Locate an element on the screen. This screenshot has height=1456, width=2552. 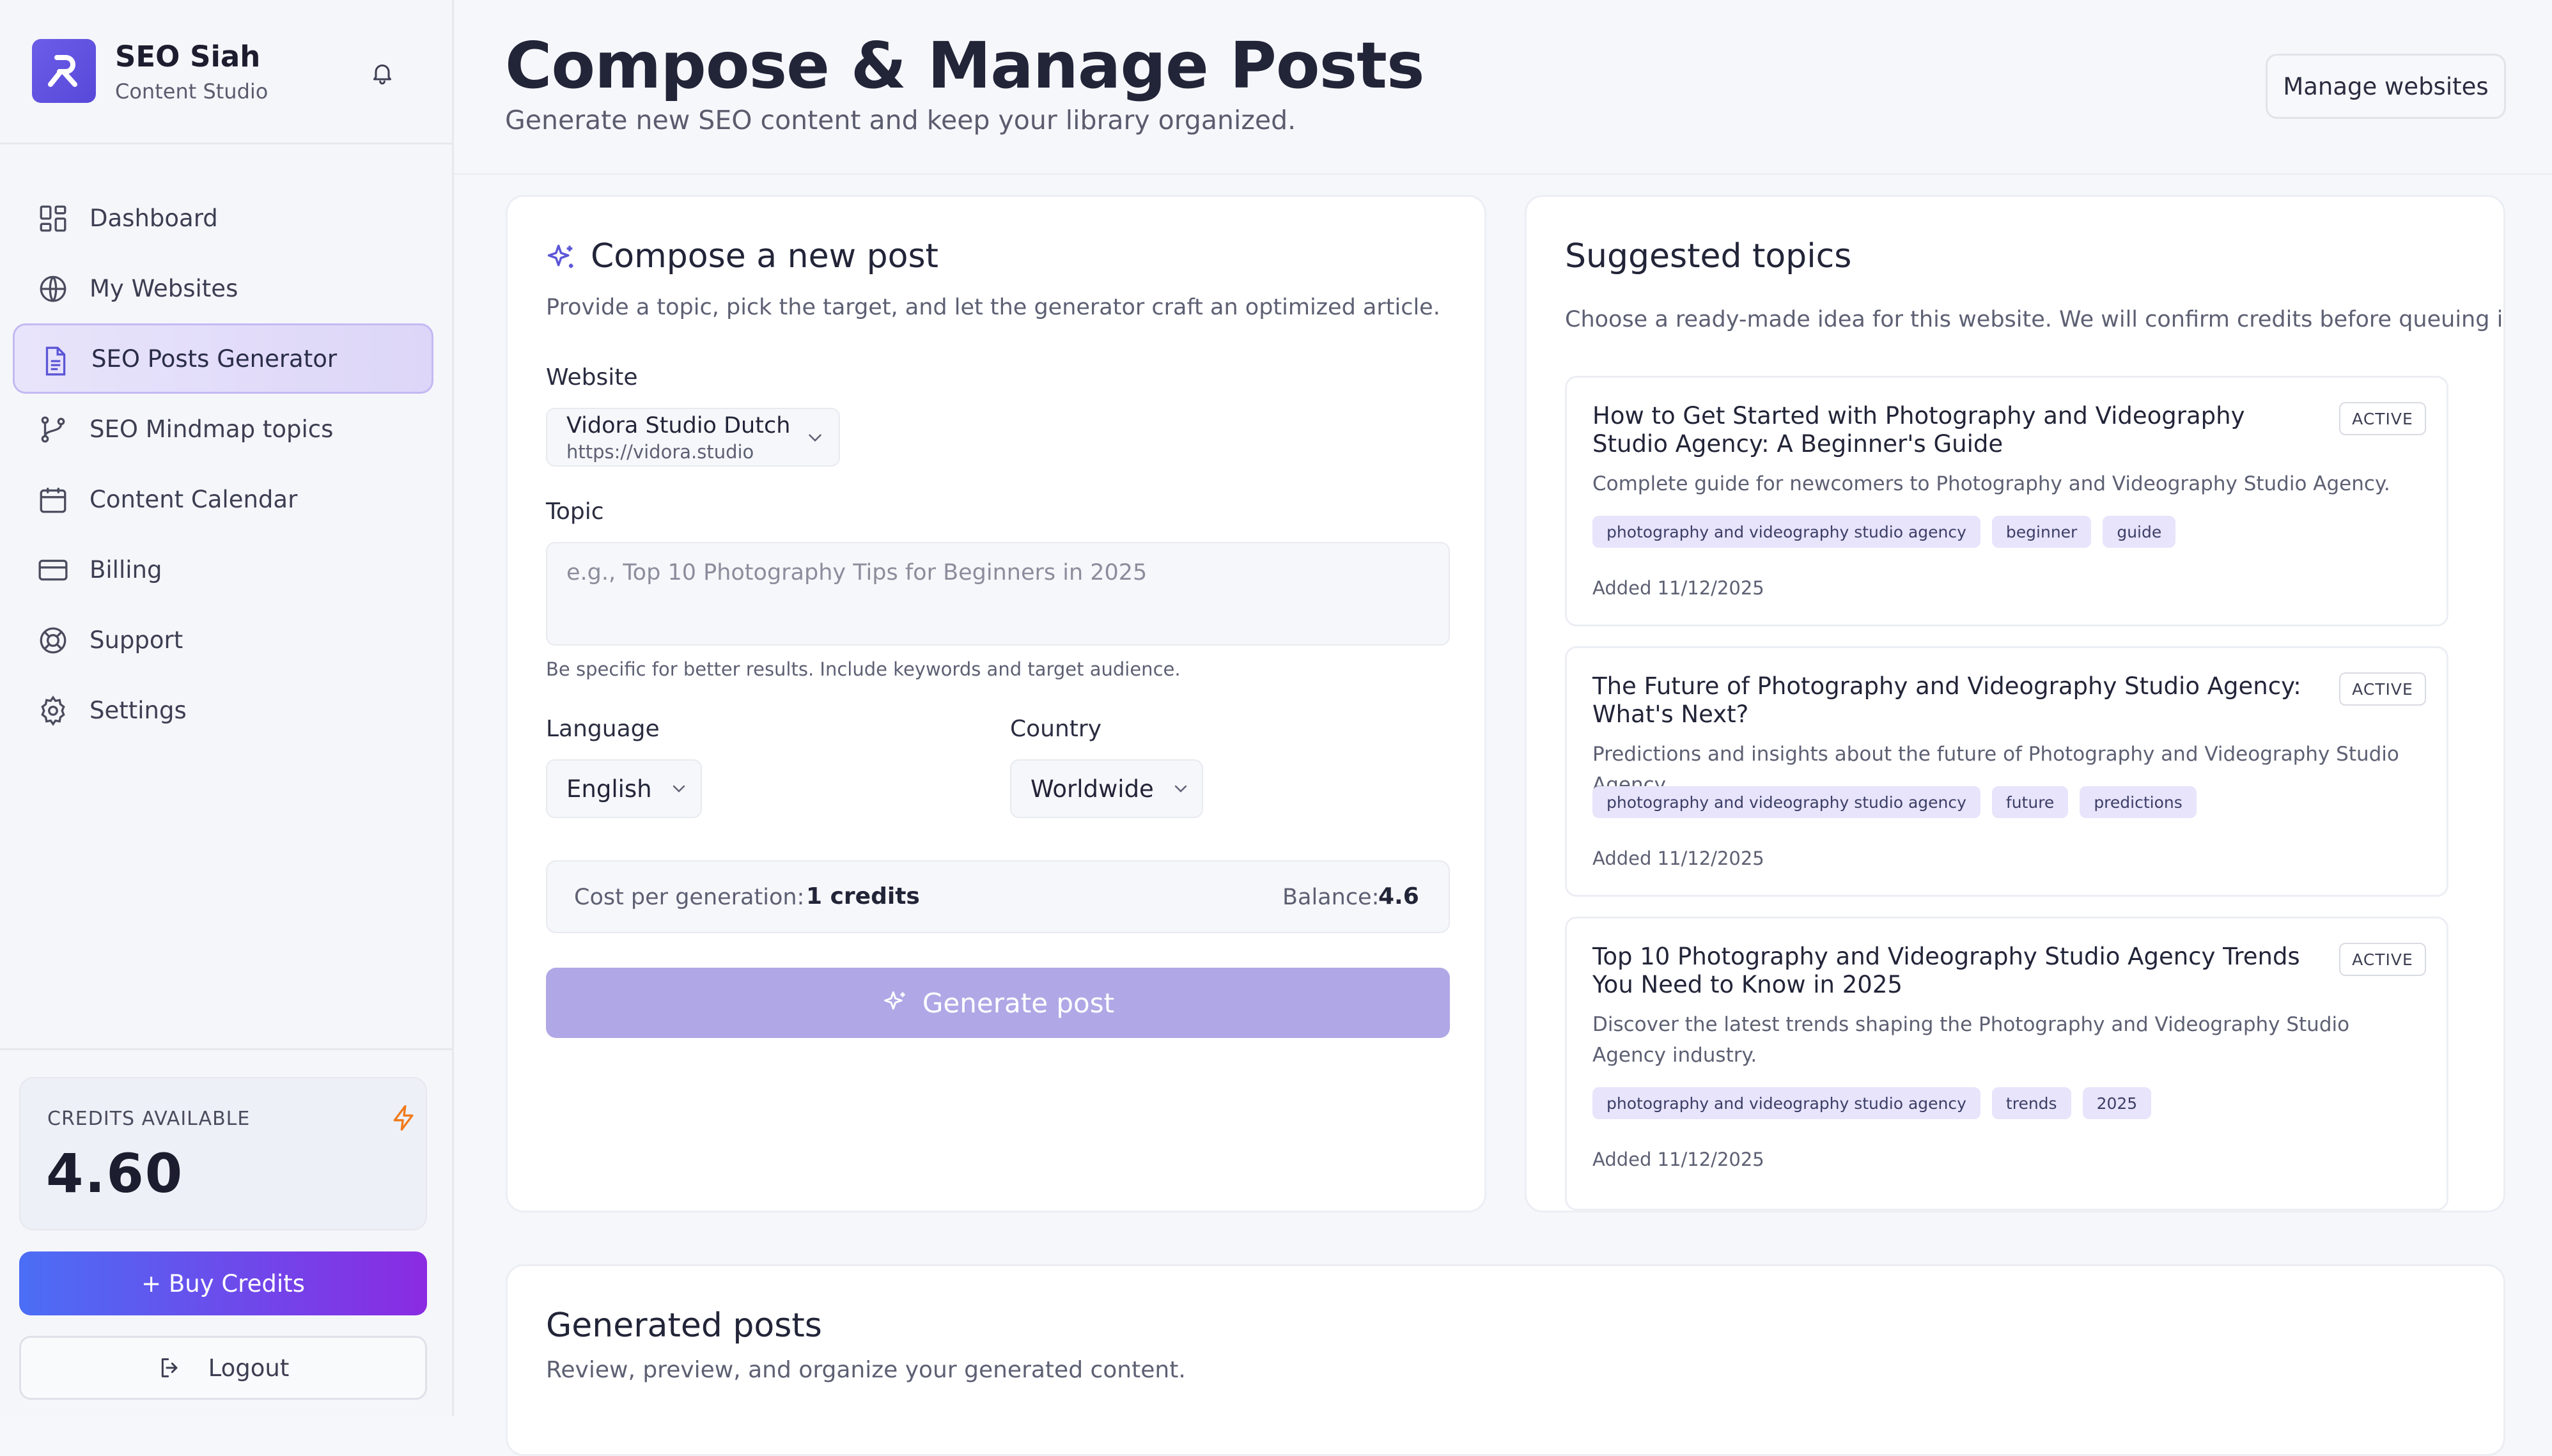
brand-header: SEO Siah Content Studio is located at coordinates (226, 72).